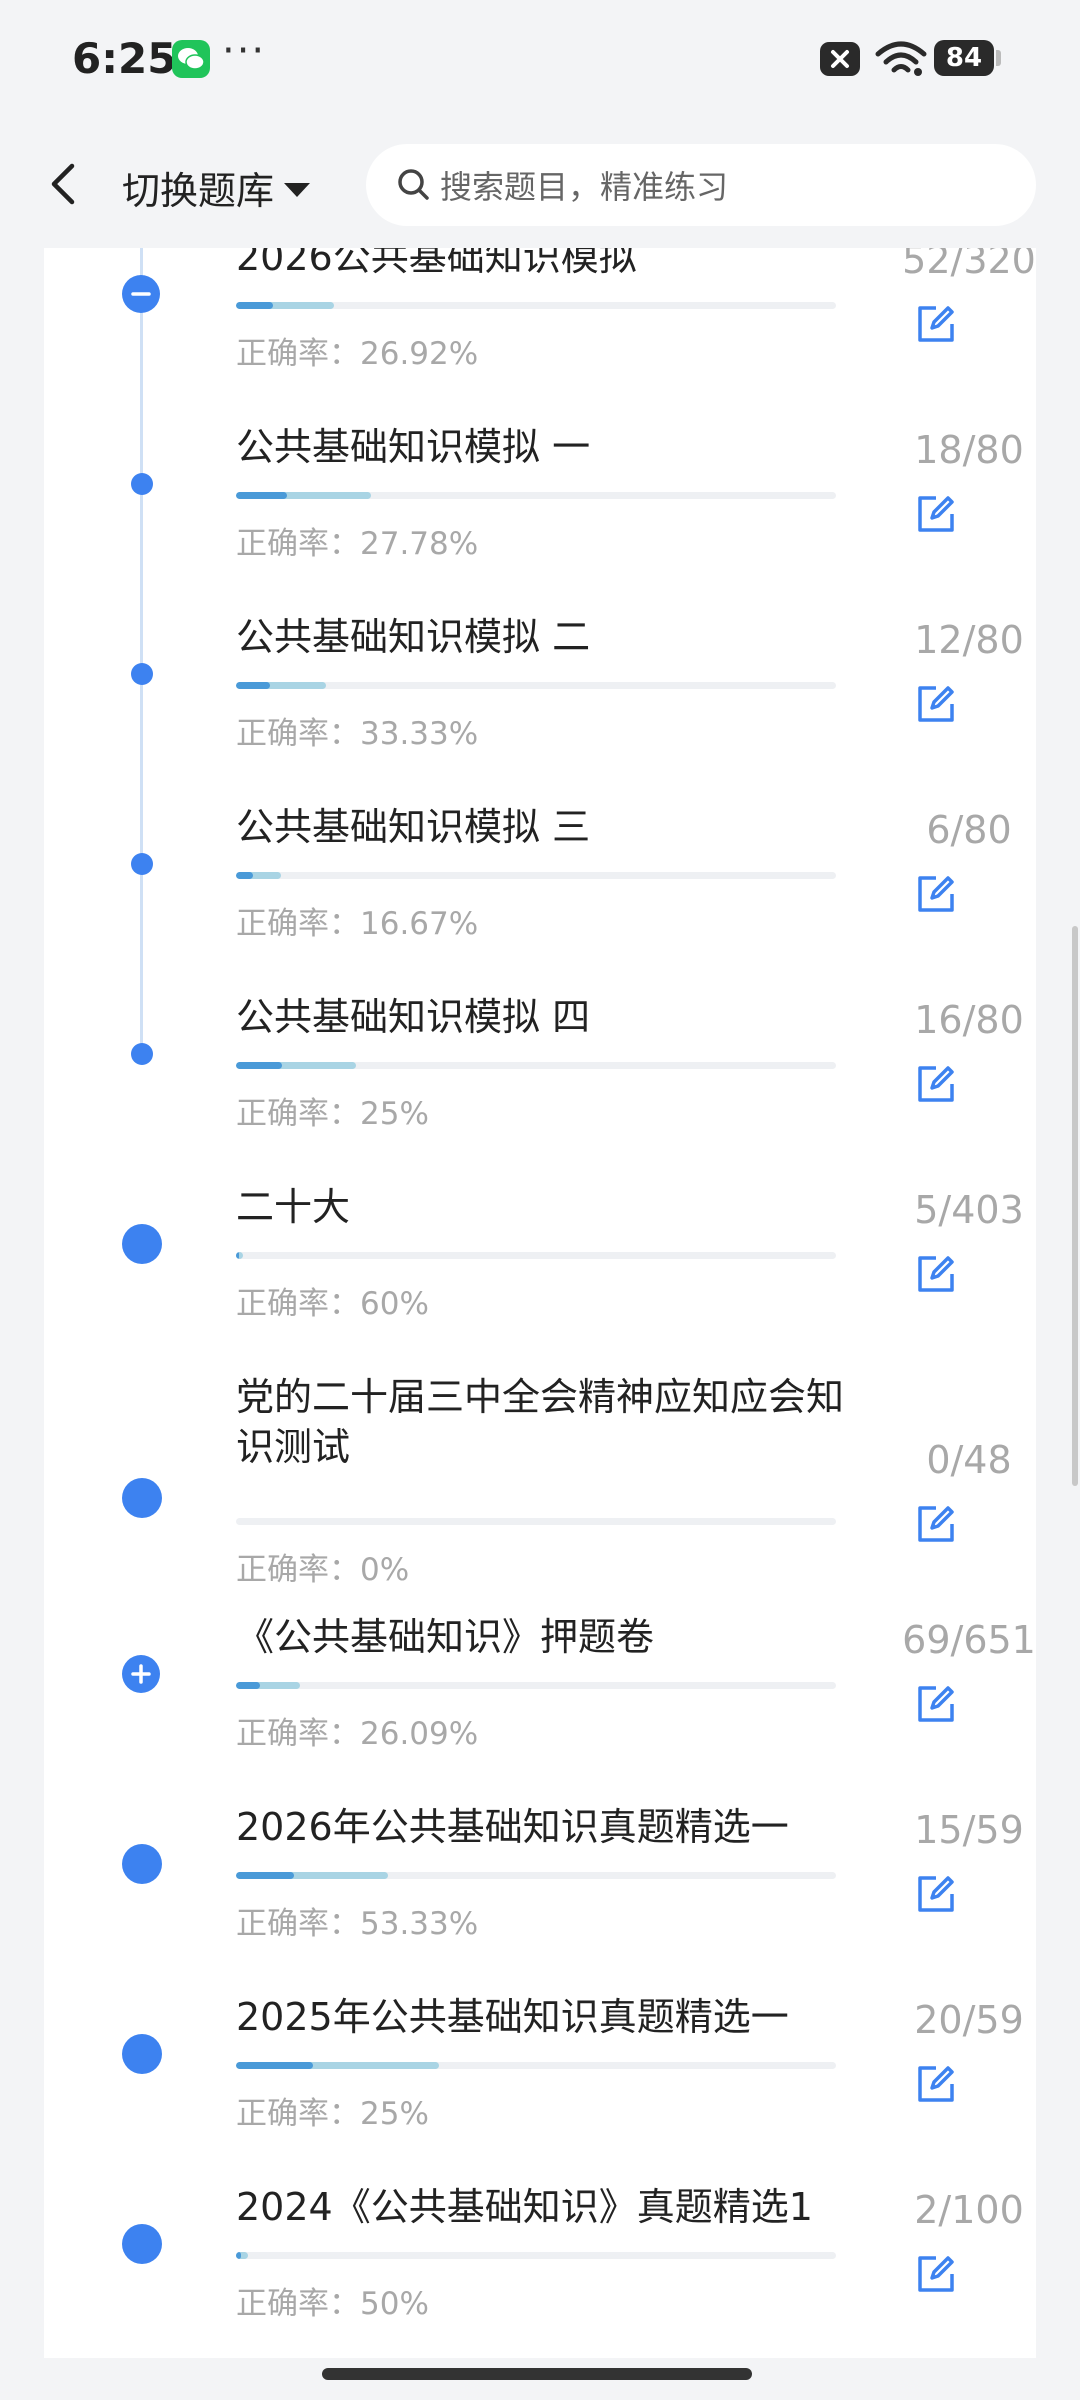  What do you see at coordinates (357, 734) in the screenshot?
I see `accuracy-text: 正确率：33.33%` at bounding box center [357, 734].